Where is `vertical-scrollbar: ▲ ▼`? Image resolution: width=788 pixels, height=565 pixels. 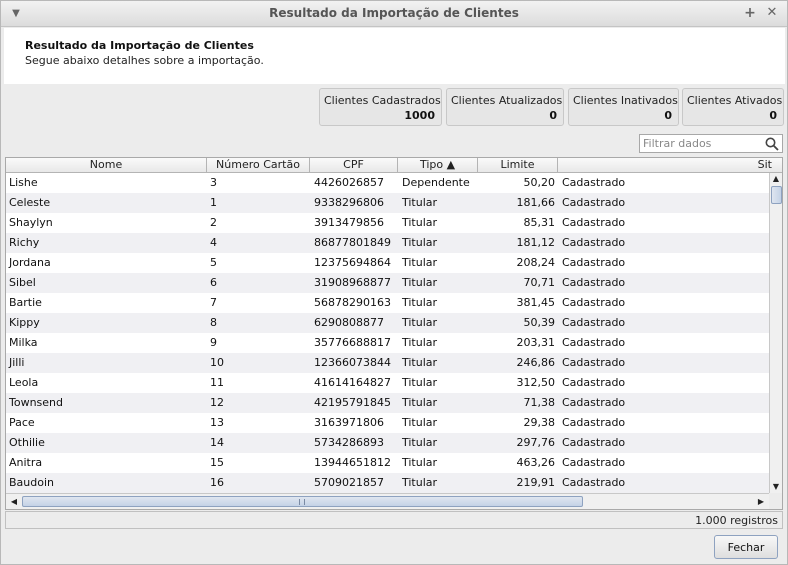
vertical-scrollbar: ▲ ▼ is located at coordinates (775, 333).